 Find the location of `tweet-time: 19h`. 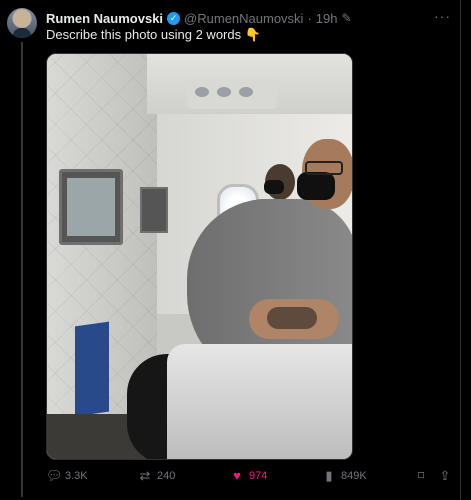

tweet-time: 19h is located at coordinates (327, 18).